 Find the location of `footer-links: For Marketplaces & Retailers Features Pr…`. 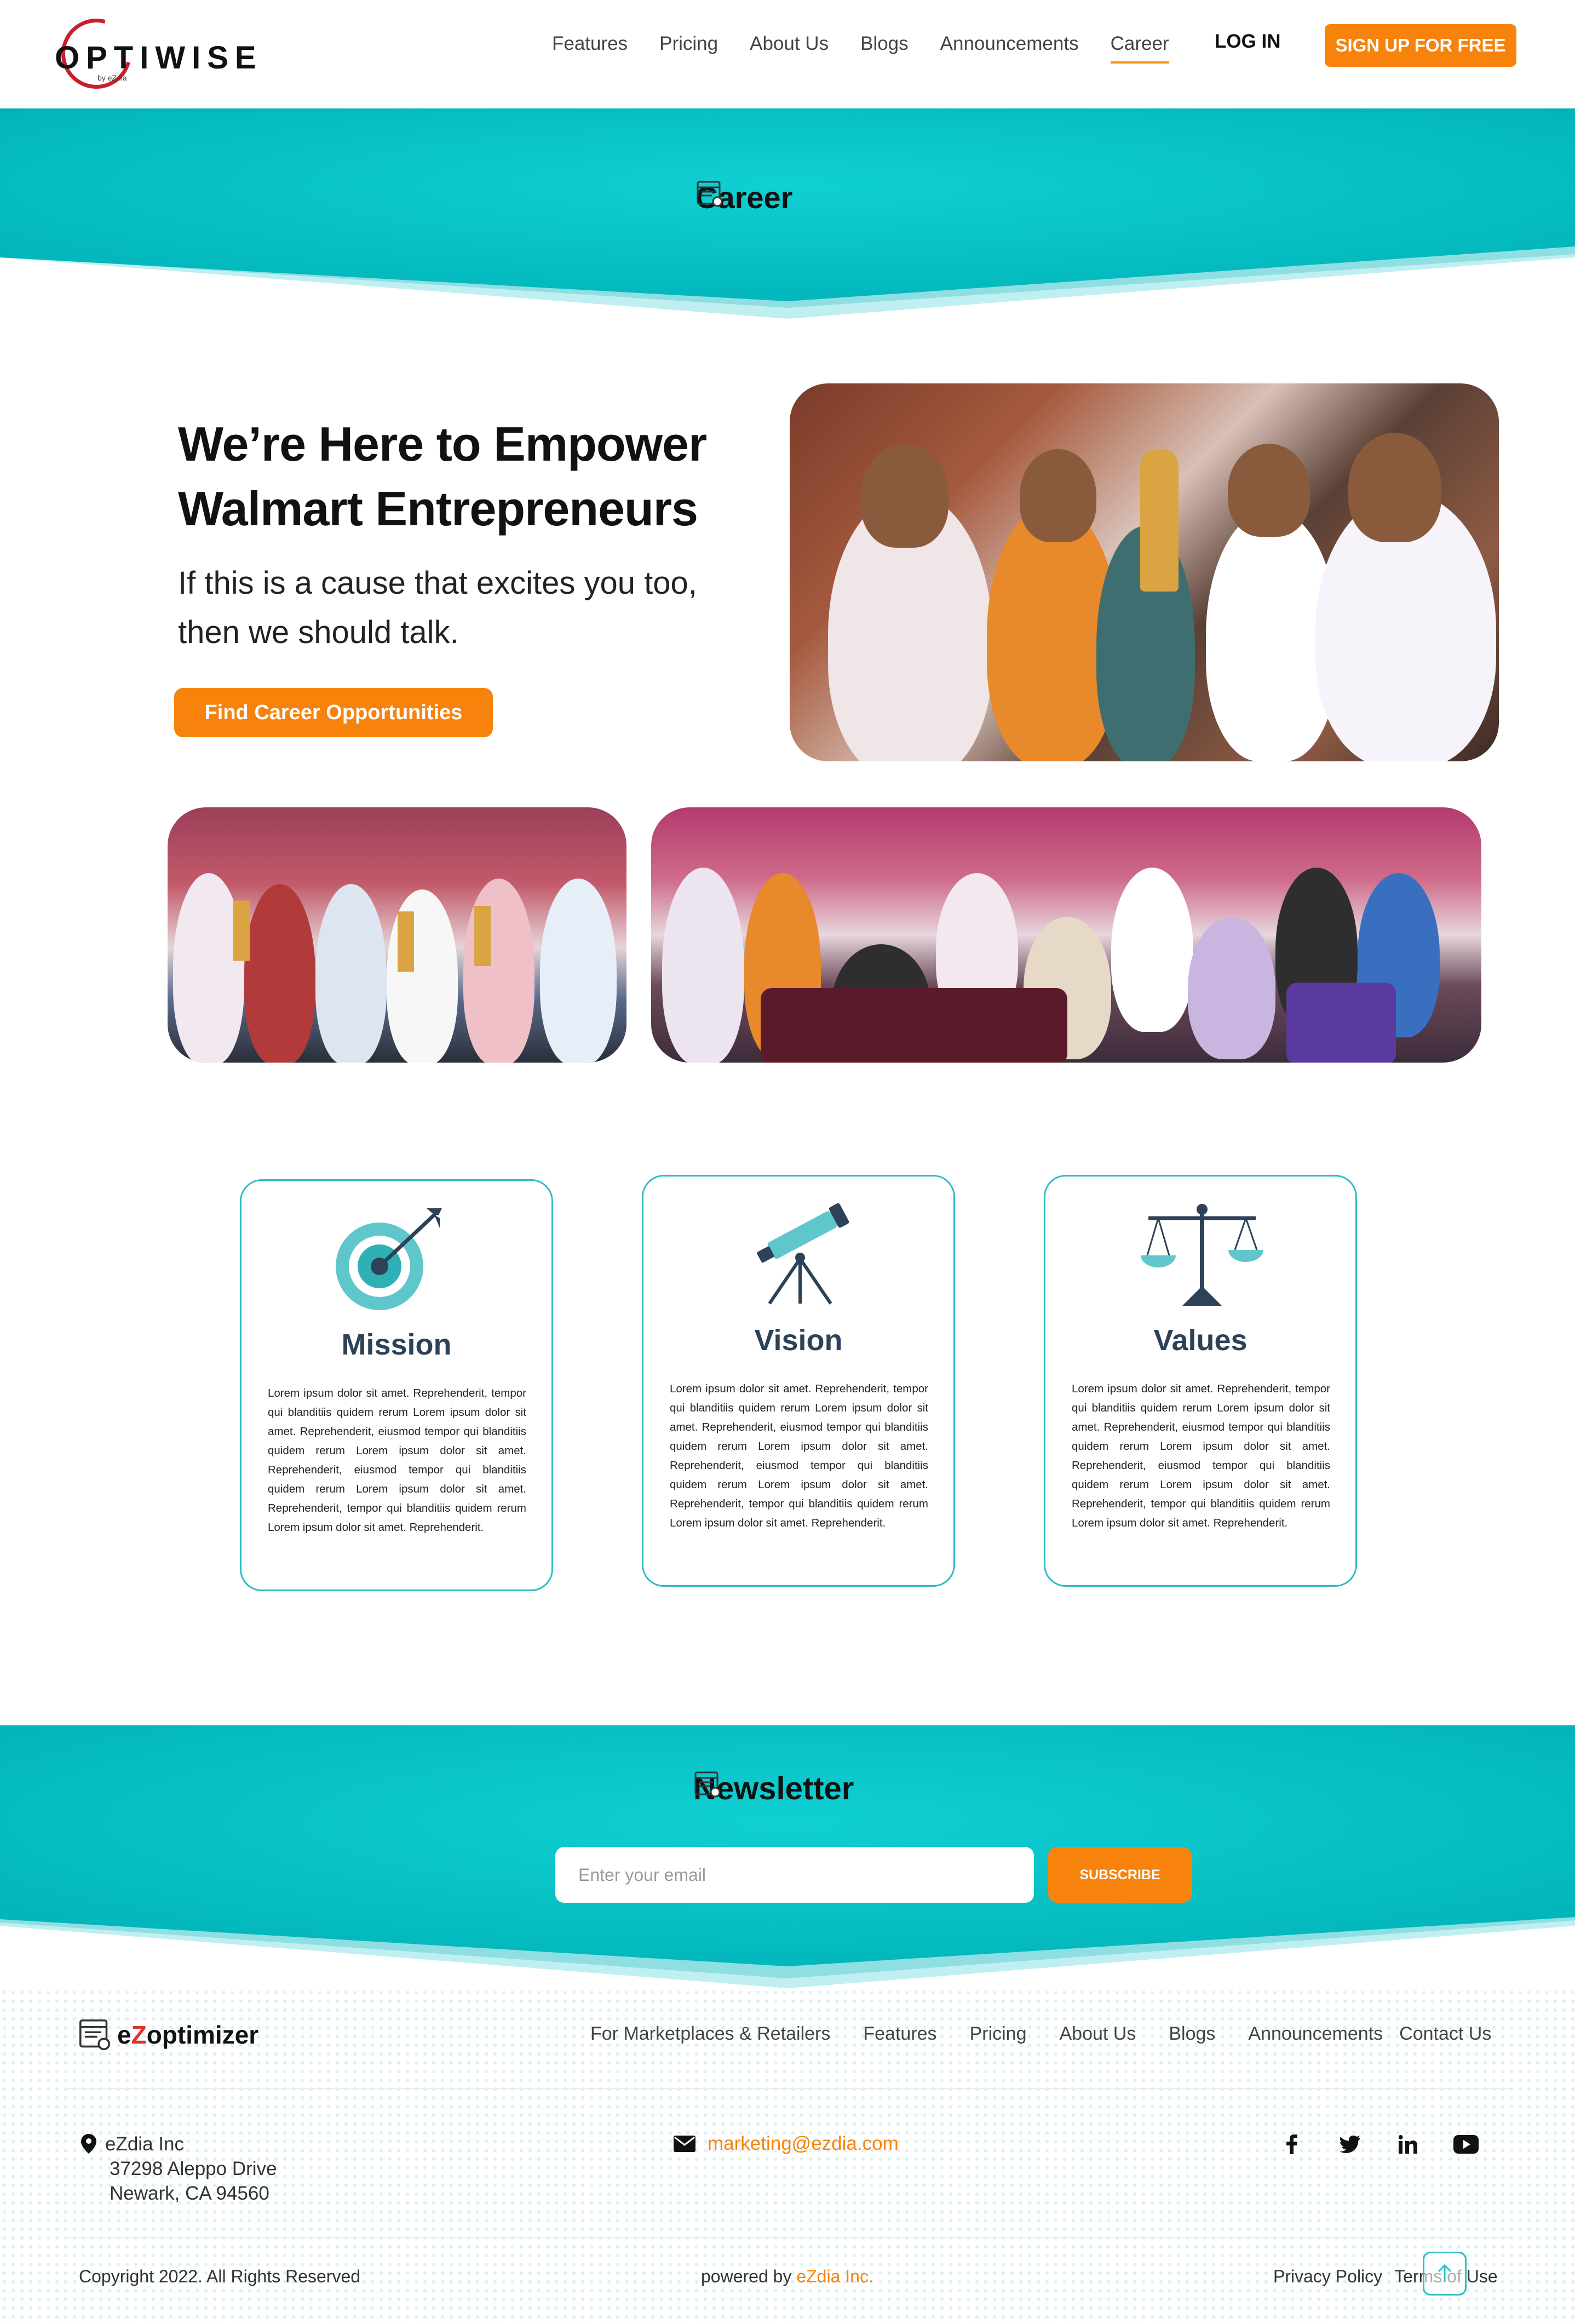

footer-links: For Marketplaces & Retailers Features Pr… is located at coordinates (1040, 2034).